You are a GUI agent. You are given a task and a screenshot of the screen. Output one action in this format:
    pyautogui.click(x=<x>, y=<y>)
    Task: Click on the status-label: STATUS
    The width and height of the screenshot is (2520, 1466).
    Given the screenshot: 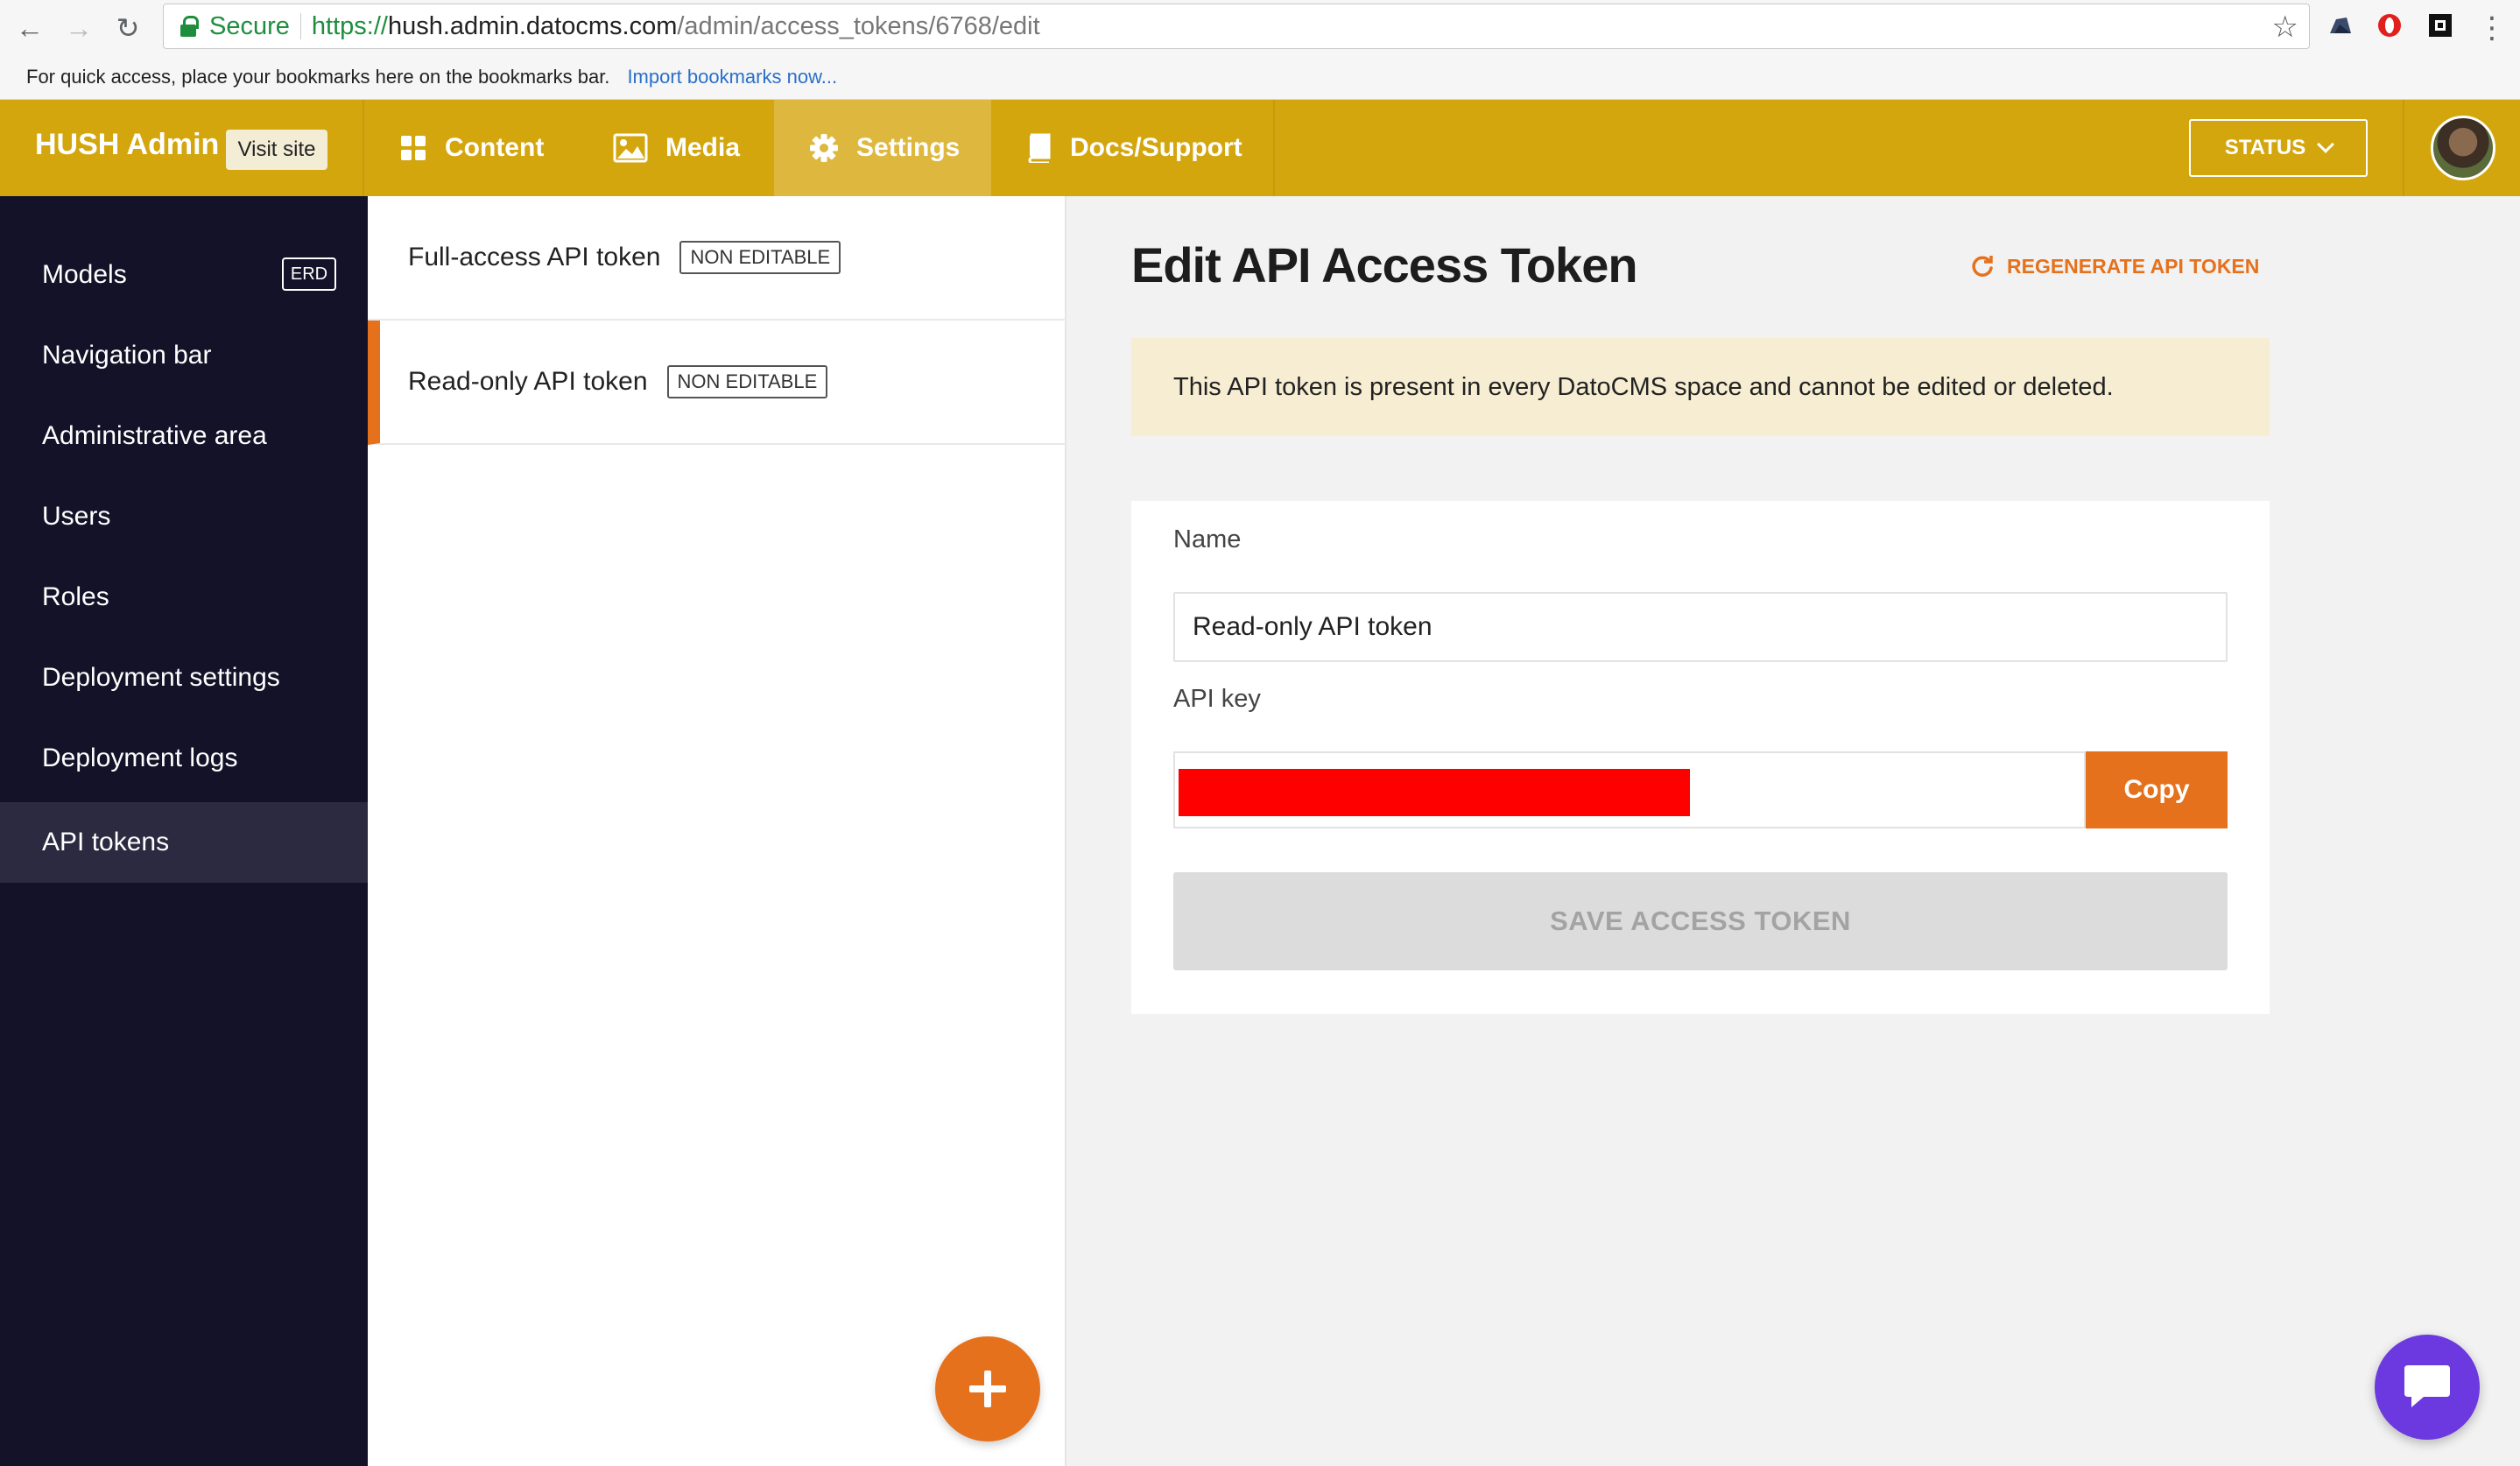 What is the action you would take?
    pyautogui.click(x=2265, y=147)
    